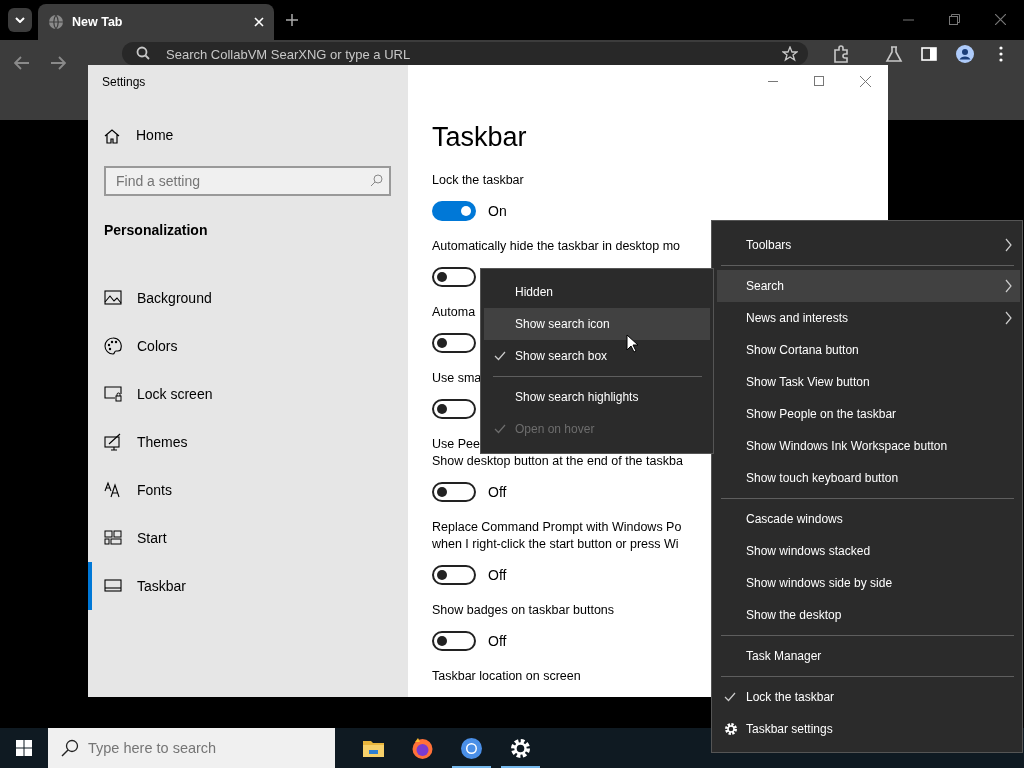 The width and height of the screenshot is (1024, 768). What do you see at coordinates (954, 19) in the screenshot?
I see `restore-icon` at bounding box center [954, 19].